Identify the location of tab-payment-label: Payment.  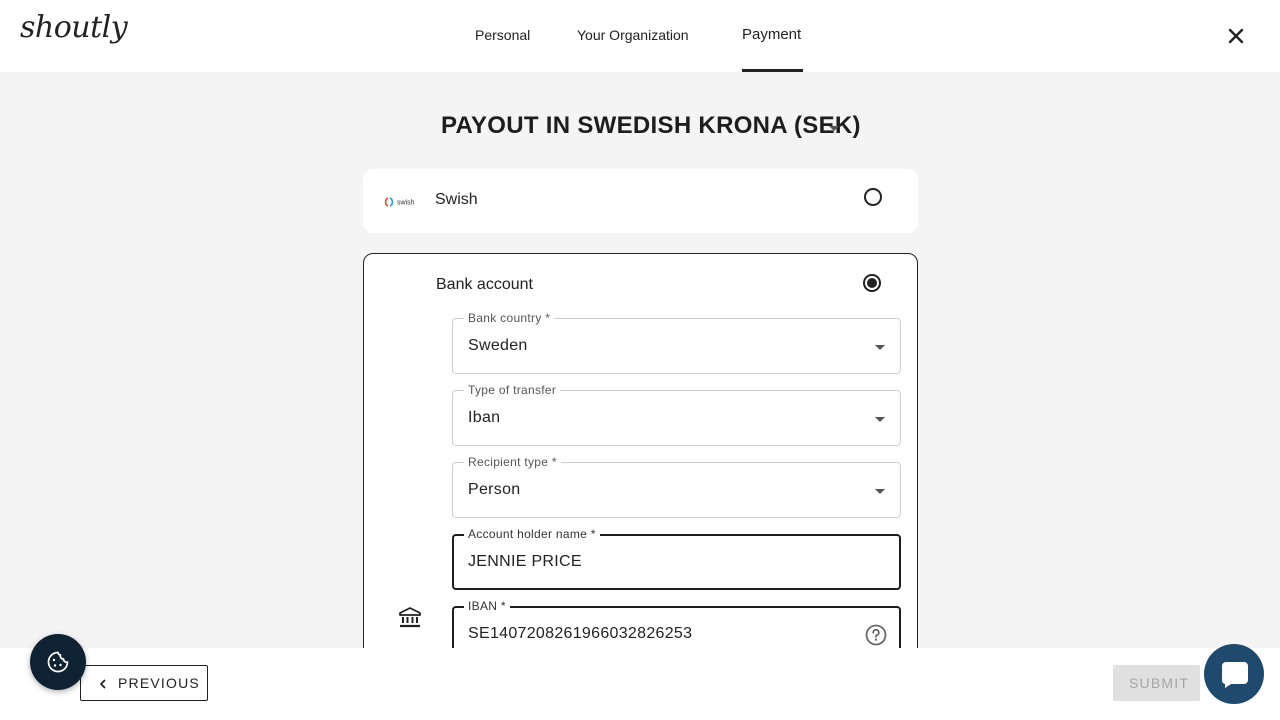
(772, 34).